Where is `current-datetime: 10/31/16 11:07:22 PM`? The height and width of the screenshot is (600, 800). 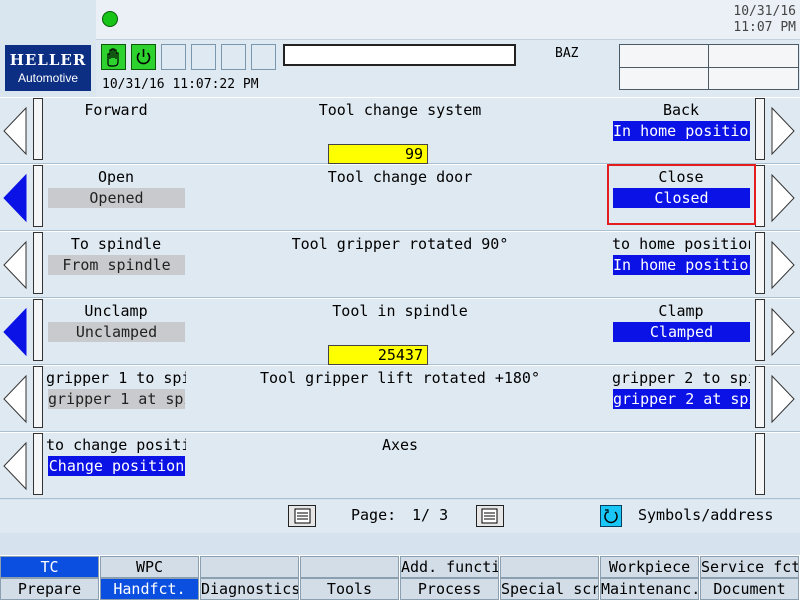 current-datetime: 10/31/16 11:07:22 PM is located at coordinates (180, 84).